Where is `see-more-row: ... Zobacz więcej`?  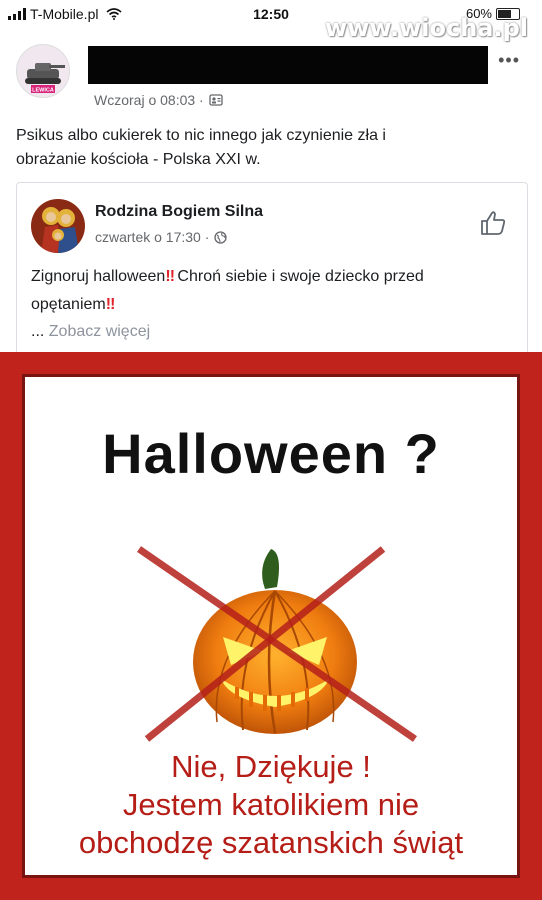 see-more-row: ... Zobacz więcej is located at coordinates (90, 332).